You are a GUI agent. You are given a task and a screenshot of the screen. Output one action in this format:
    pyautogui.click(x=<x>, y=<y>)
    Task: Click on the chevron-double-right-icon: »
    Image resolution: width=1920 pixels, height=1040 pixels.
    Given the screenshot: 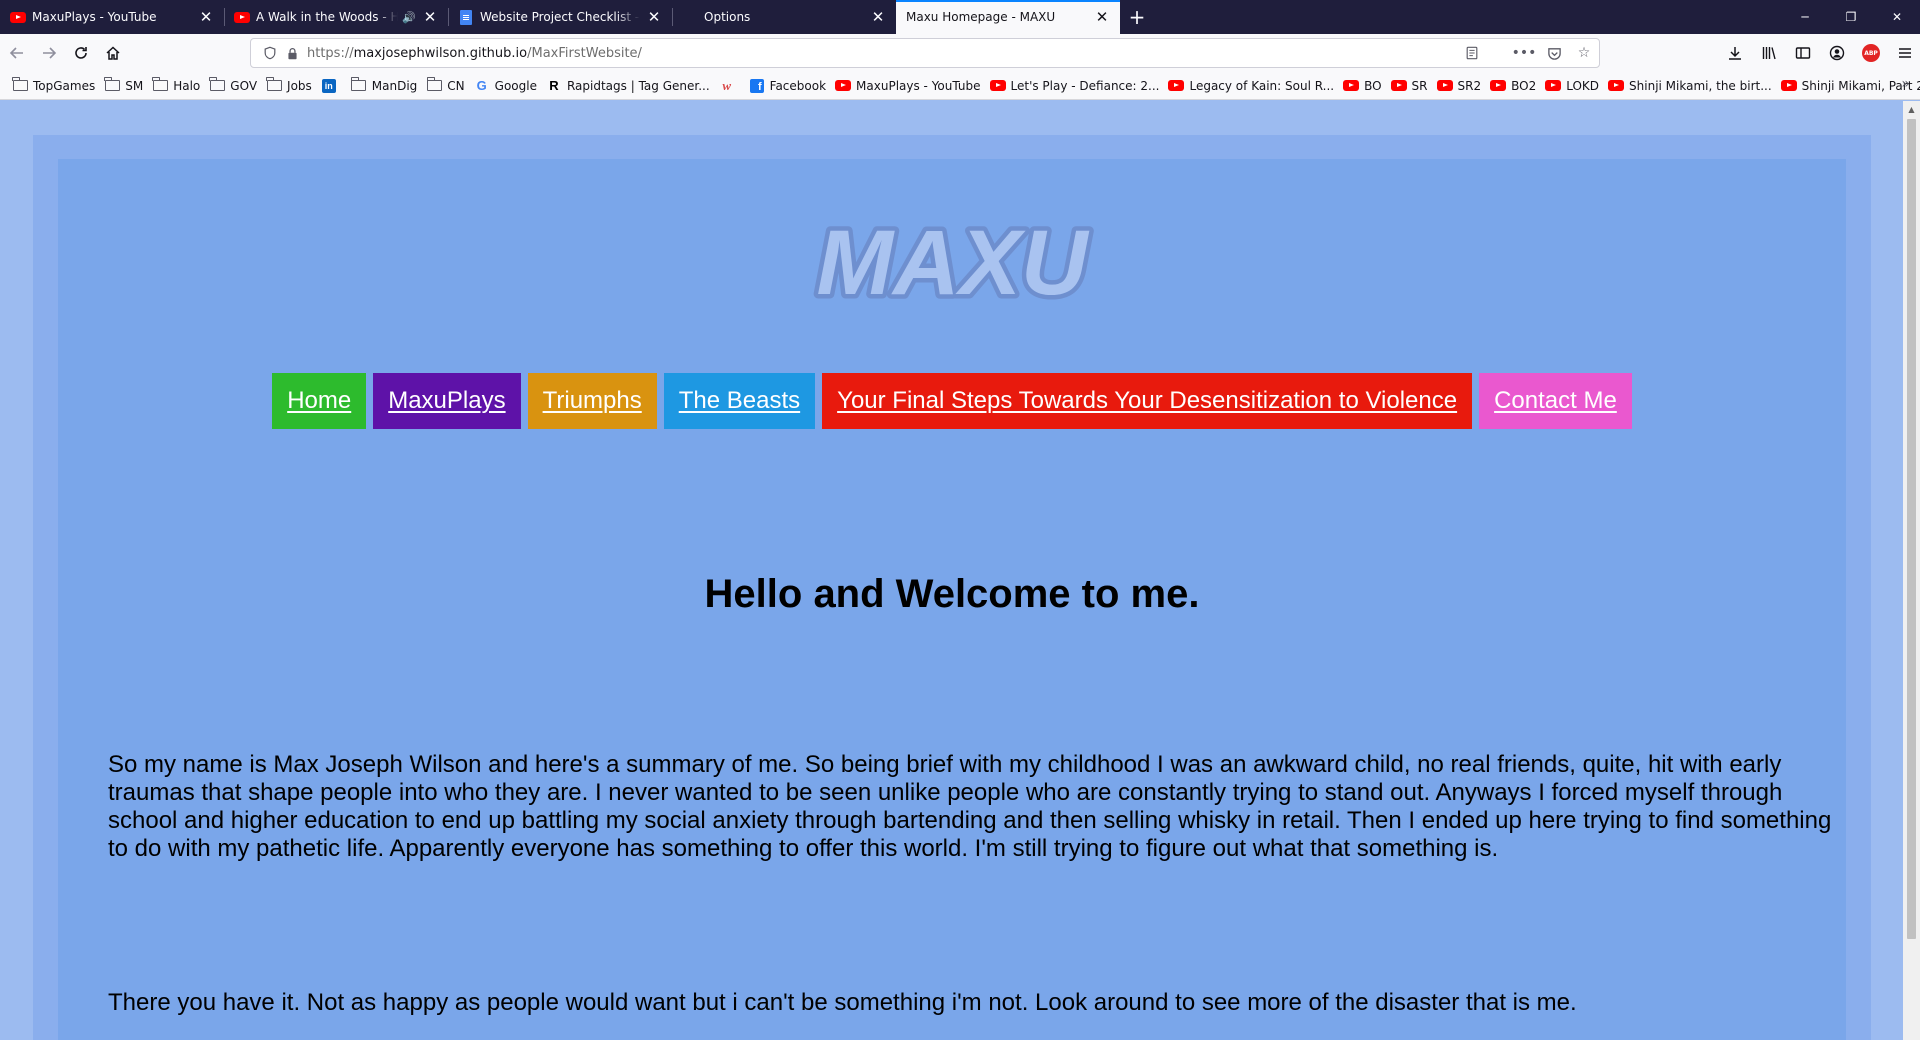 What is the action you would take?
    pyautogui.click(x=1905, y=84)
    